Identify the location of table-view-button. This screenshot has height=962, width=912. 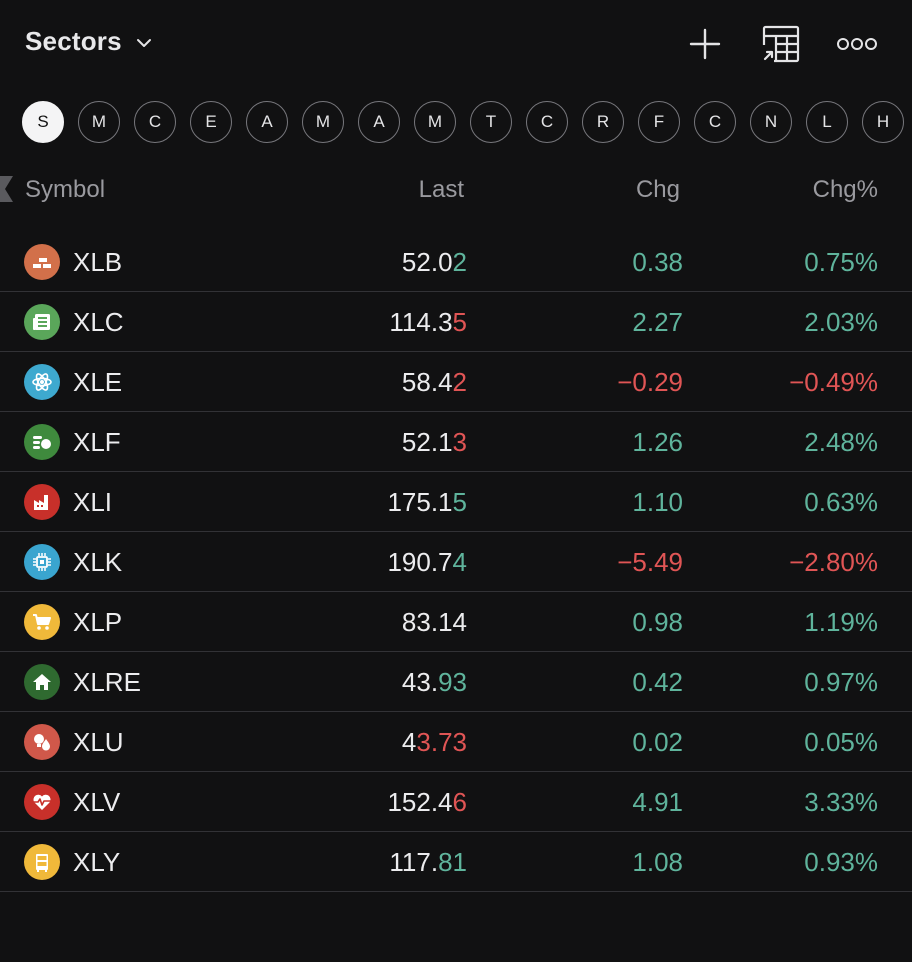
(781, 44).